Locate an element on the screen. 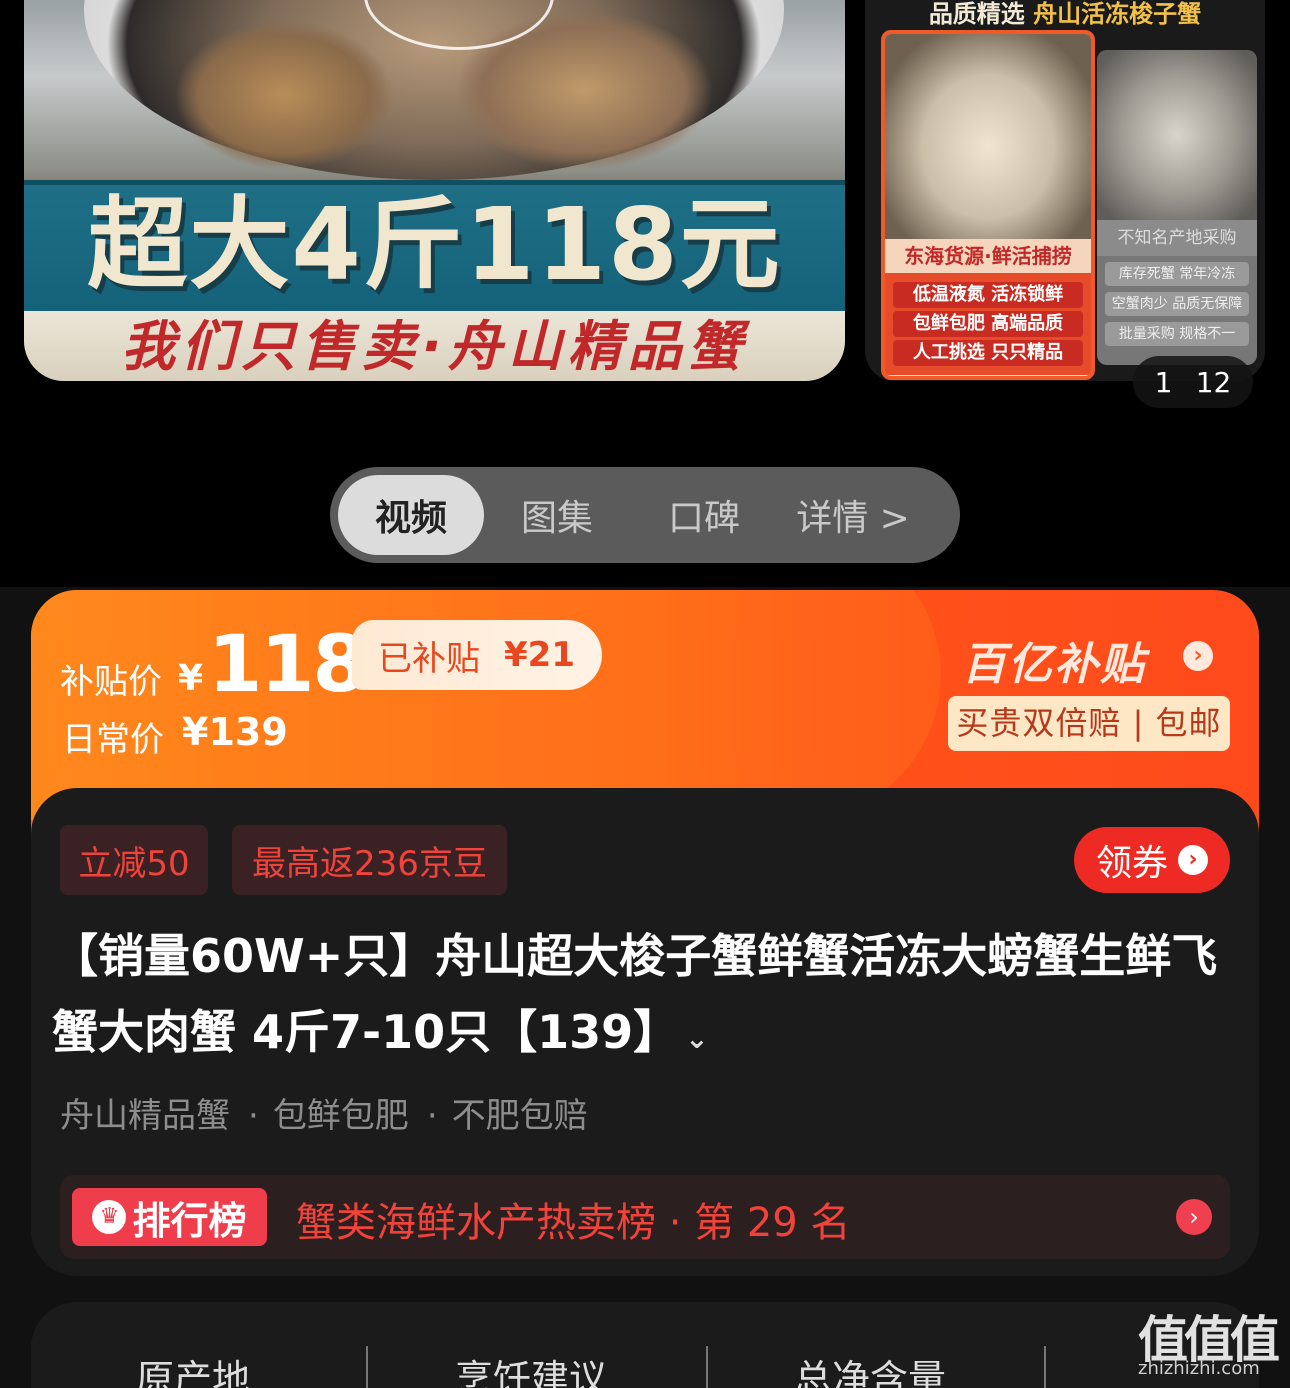 The height and width of the screenshot is (1388, 1290). coupon-label: 领券 is located at coordinates (1131, 863).